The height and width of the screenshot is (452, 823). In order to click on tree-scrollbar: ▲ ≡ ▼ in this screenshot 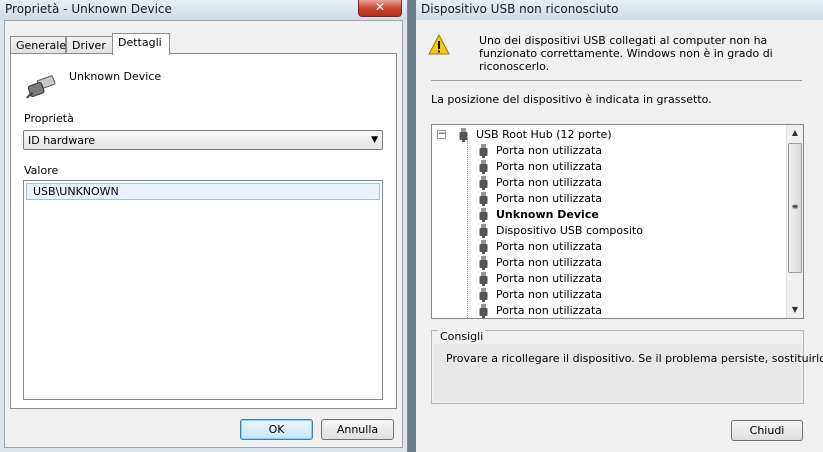, I will do `click(794, 221)`.